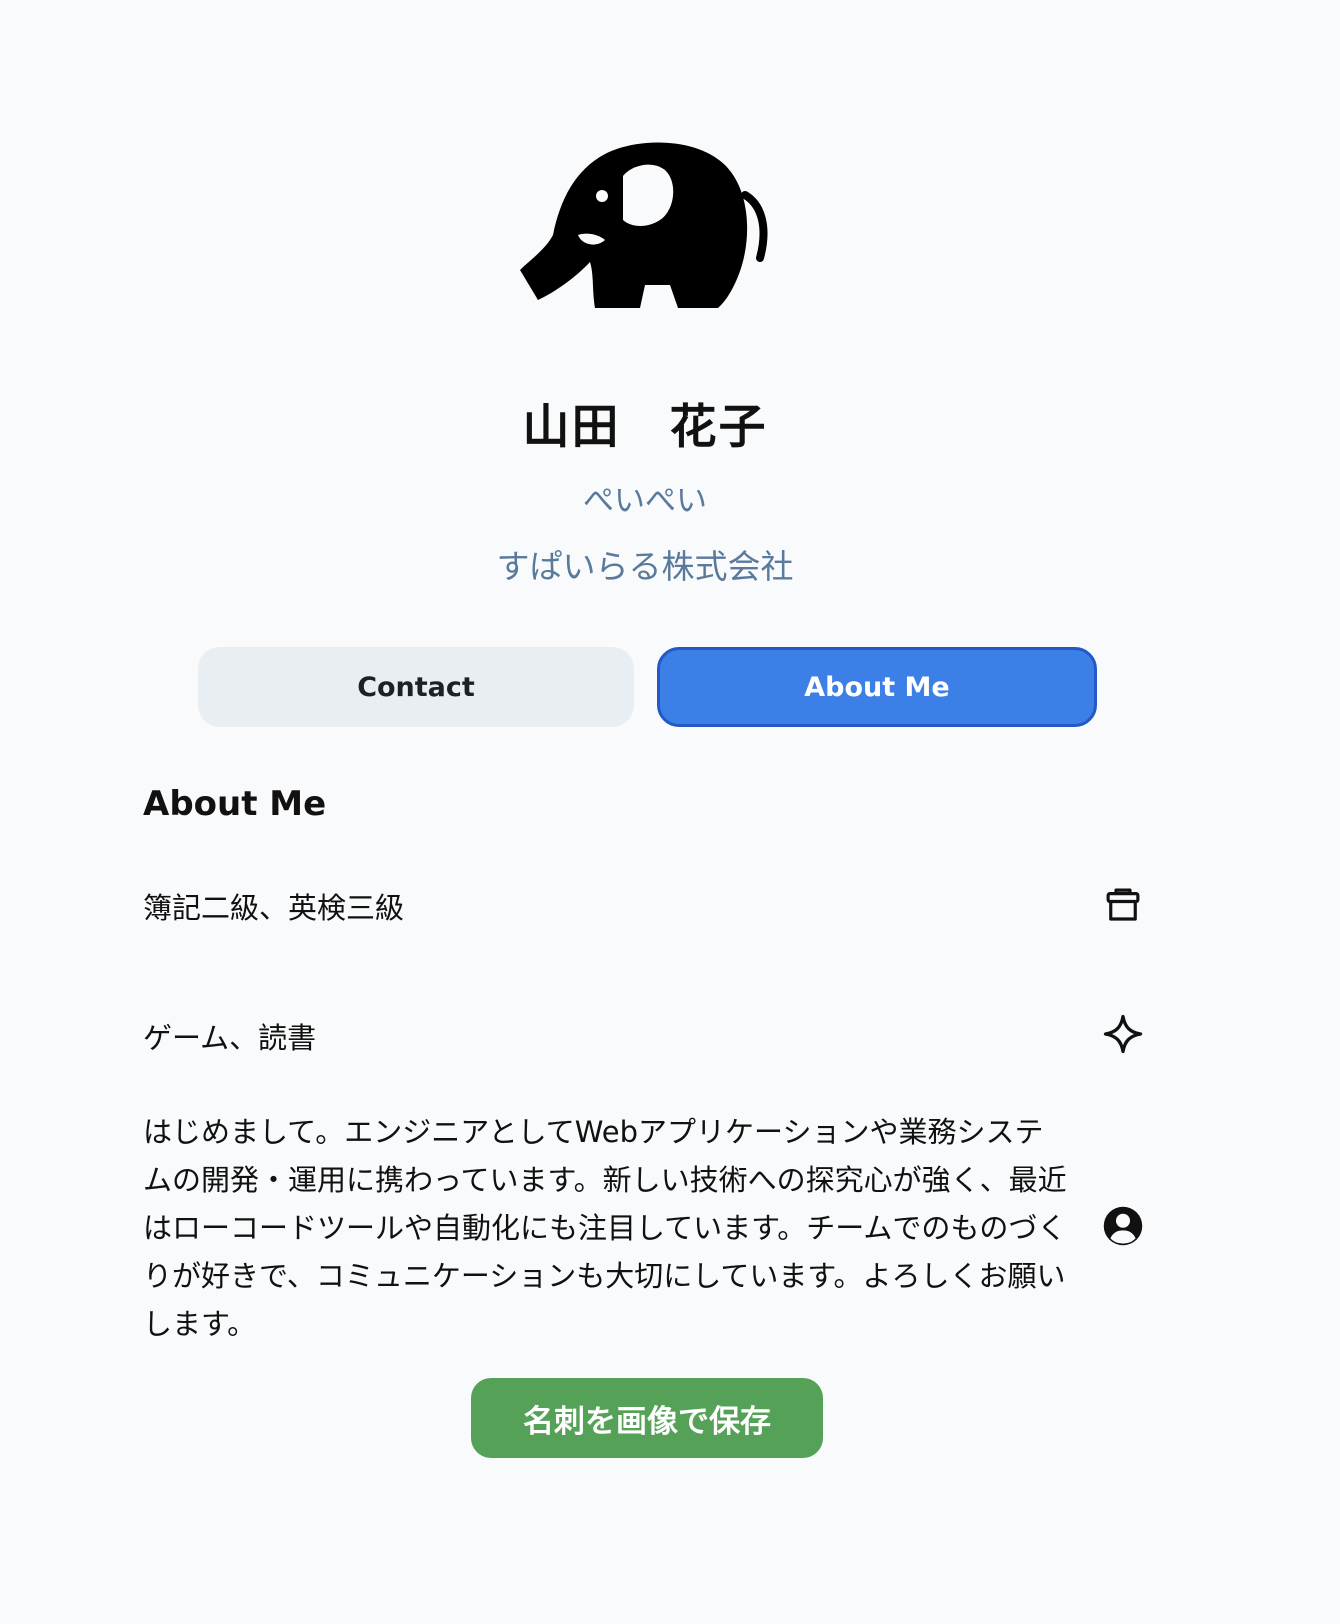  I want to click on qualifications-text: 簿記二級、英検三級, so click(274, 908).